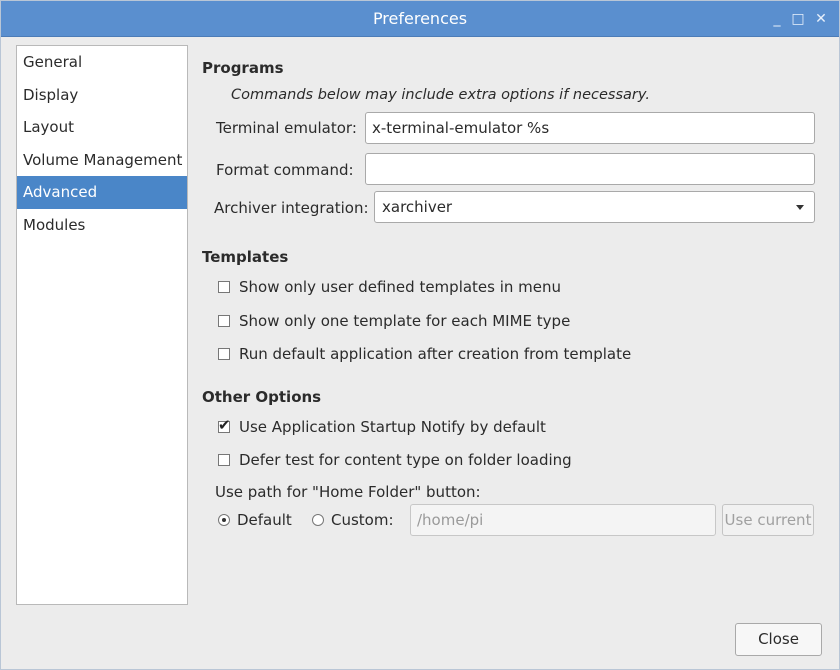 The image size is (840, 670). What do you see at coordinates (318, 520) in the screenshot?
I see `radio-unselected-icon` at bounding box center [318, 520].